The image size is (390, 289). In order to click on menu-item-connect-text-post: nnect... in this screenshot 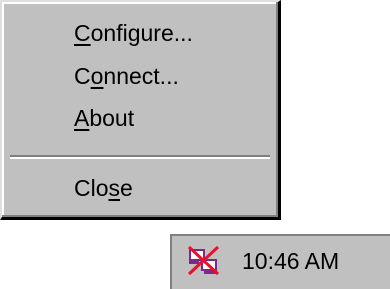, I will do `click(141, 76)`.